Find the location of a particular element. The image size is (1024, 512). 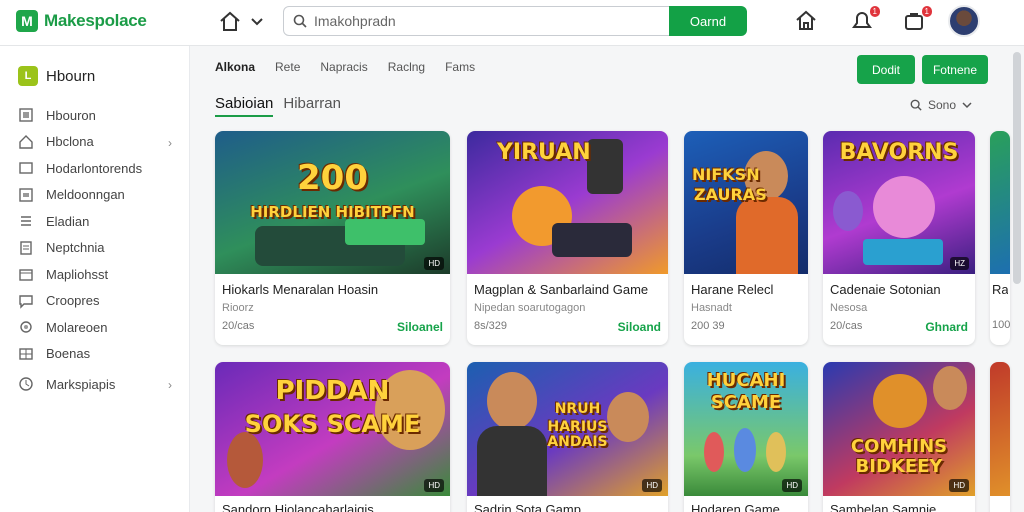

game-thumbnail: NIFKSN ZAURAS is located at coordinates (746, 202).